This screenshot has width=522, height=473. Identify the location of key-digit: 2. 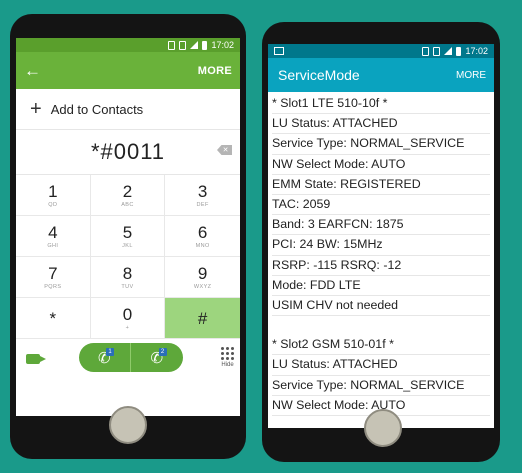
(127, 191).